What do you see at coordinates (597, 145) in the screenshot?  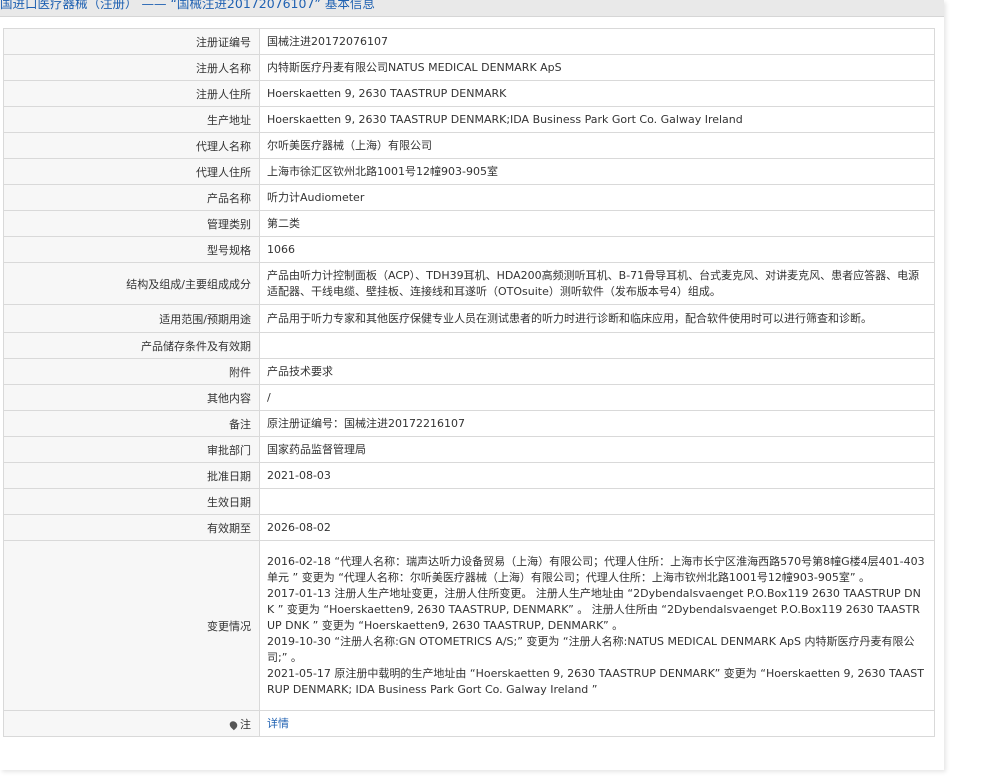 I see `row-value: 尔听美医疗器械（上海）有限公司` at bounding box center [597, 145].